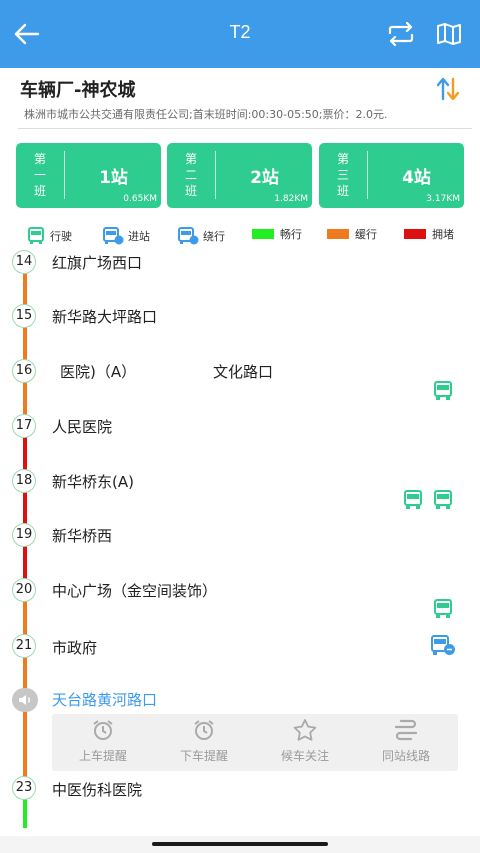  I want to click on legend-jam: 拥堵, so click(429, 234).